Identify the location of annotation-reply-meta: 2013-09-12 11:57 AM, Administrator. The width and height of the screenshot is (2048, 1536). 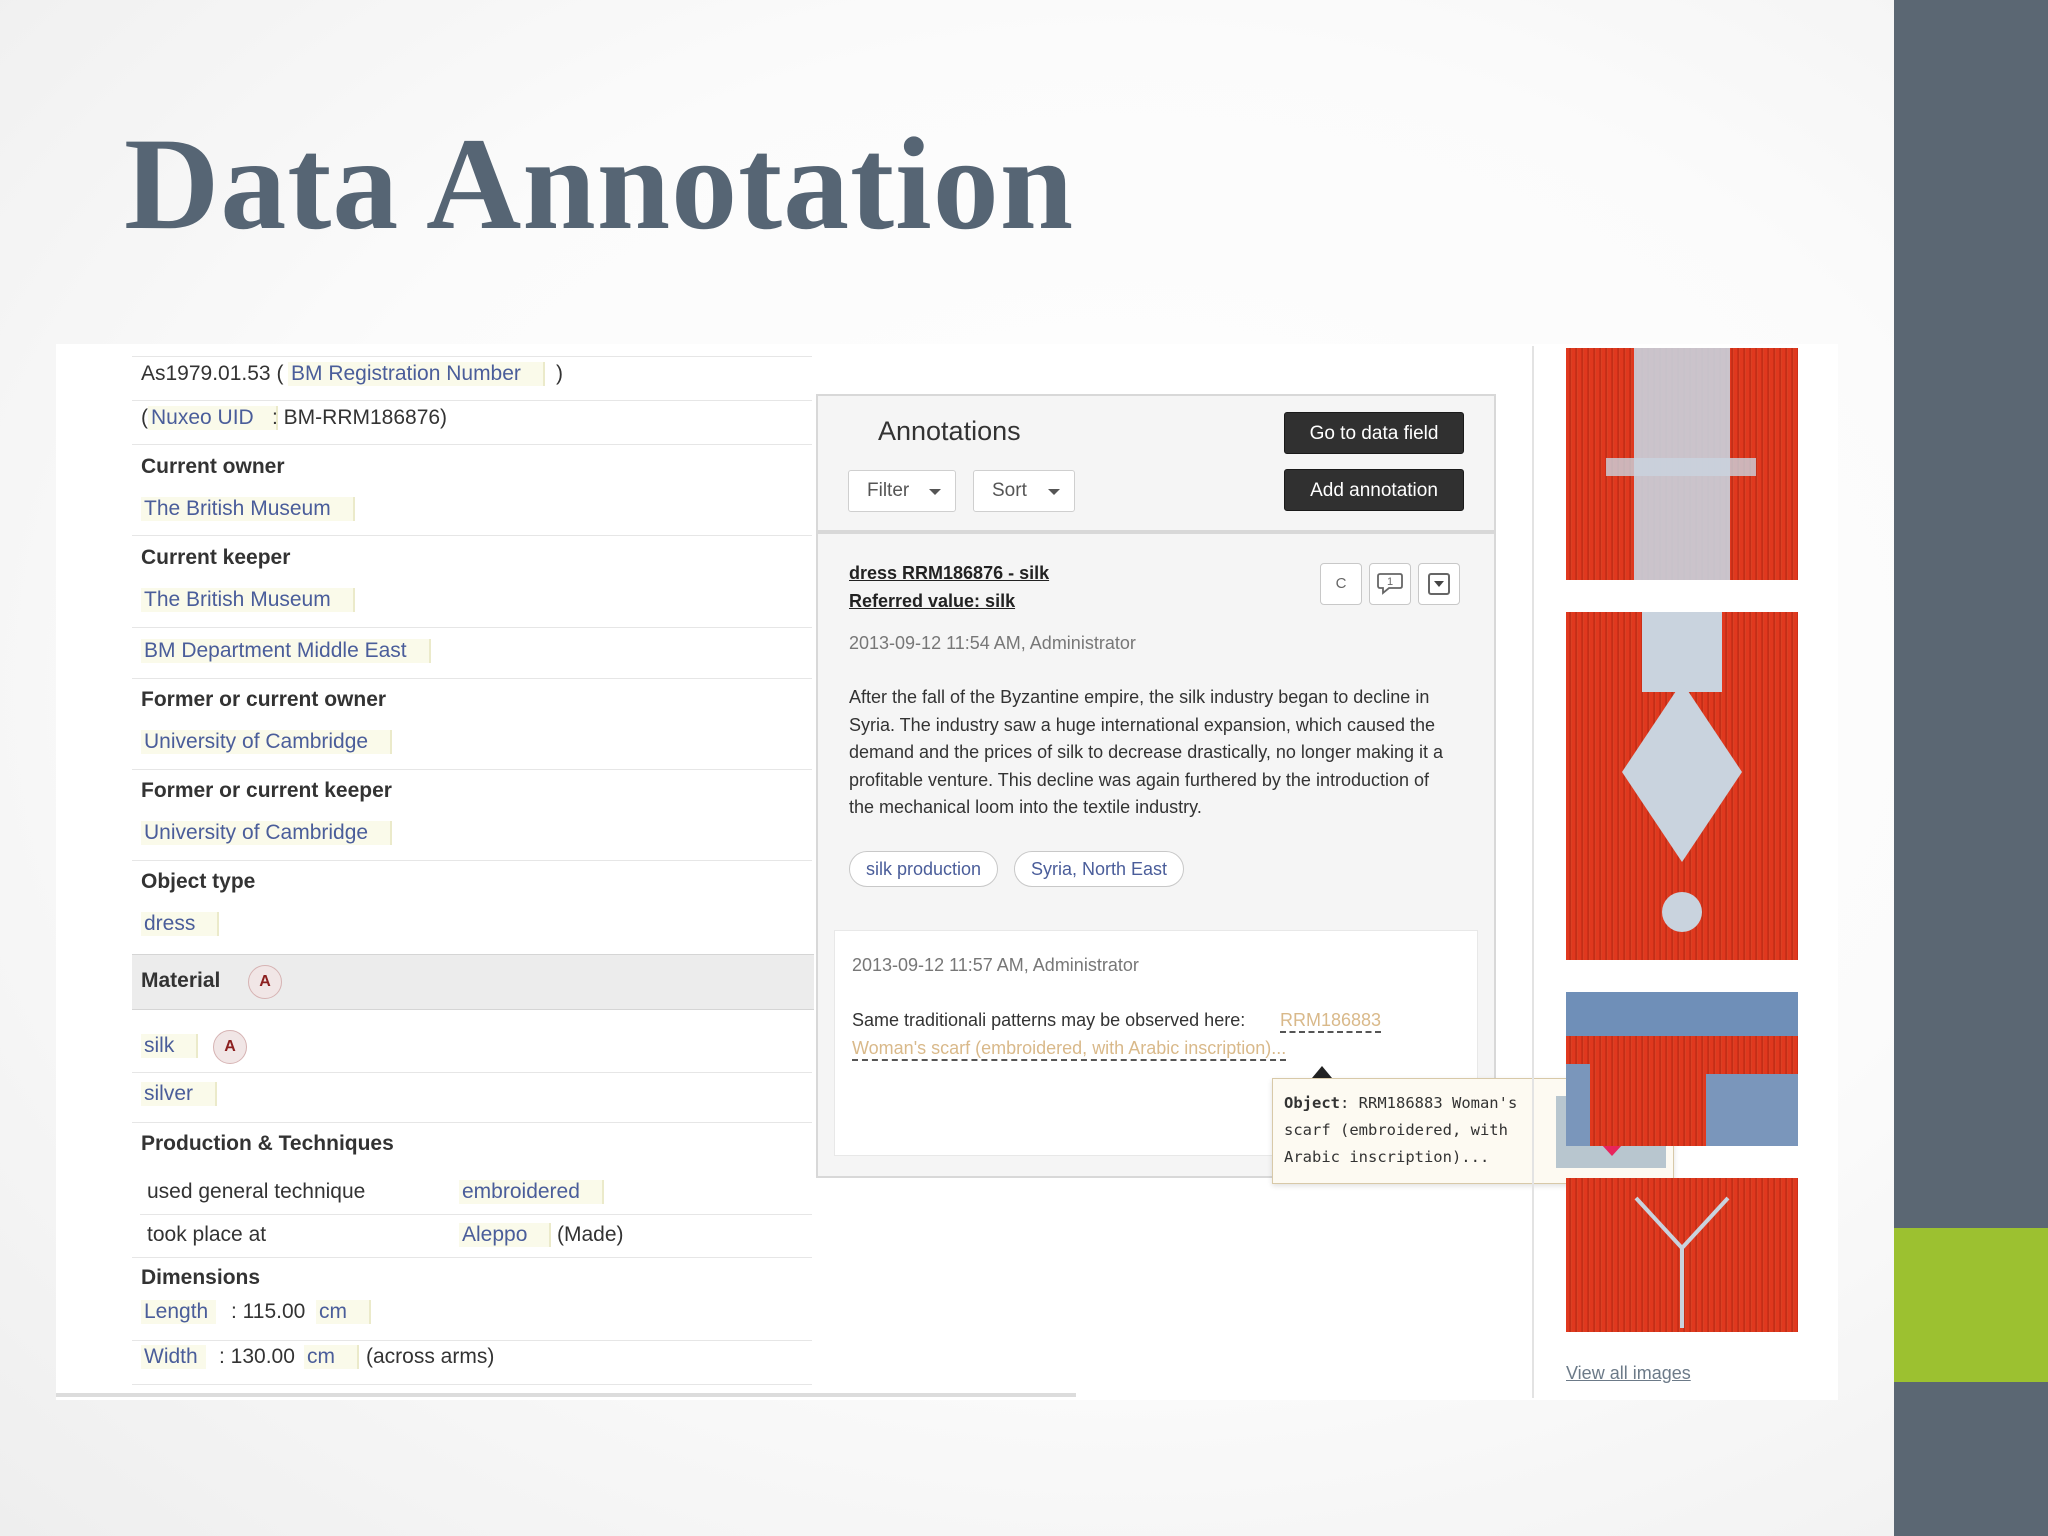
(995, 965).